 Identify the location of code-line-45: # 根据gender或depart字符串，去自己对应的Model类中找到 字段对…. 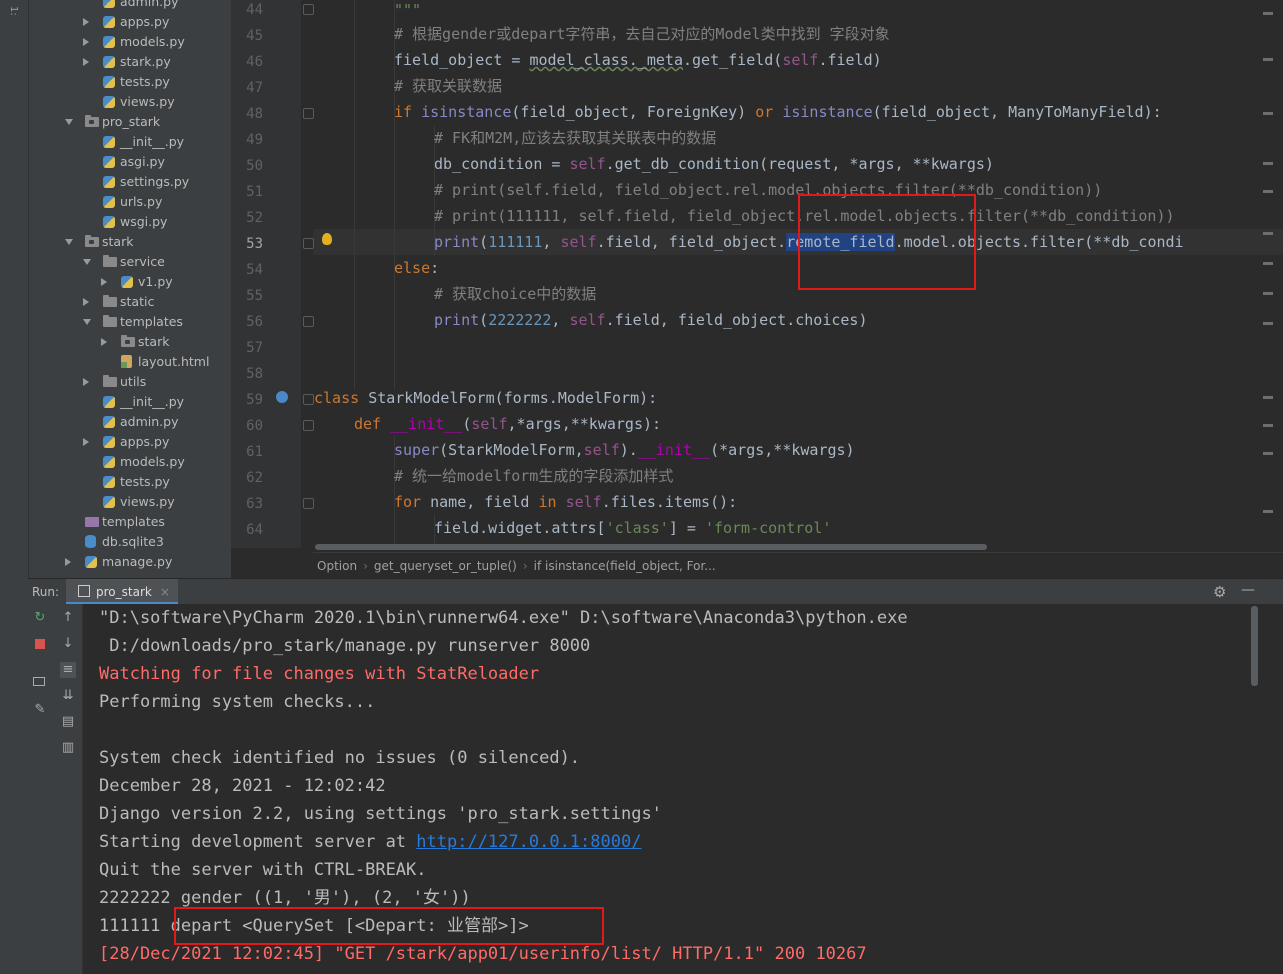
(642, 34).